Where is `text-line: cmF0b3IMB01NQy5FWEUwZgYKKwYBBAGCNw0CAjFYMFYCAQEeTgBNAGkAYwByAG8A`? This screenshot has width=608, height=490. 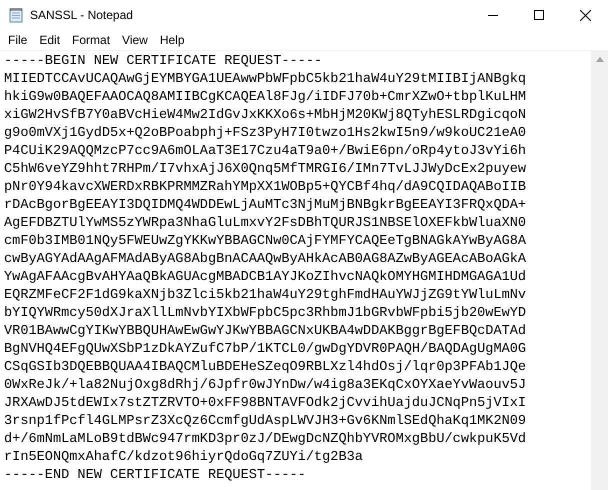 text-line: cmF0b3IMB01NQy5FWEUwZgYKKwYBBAGCNw0CAjFYMFYCAQEeTgBNAGkAYwByAG8A is located at coordinates (265, 242).